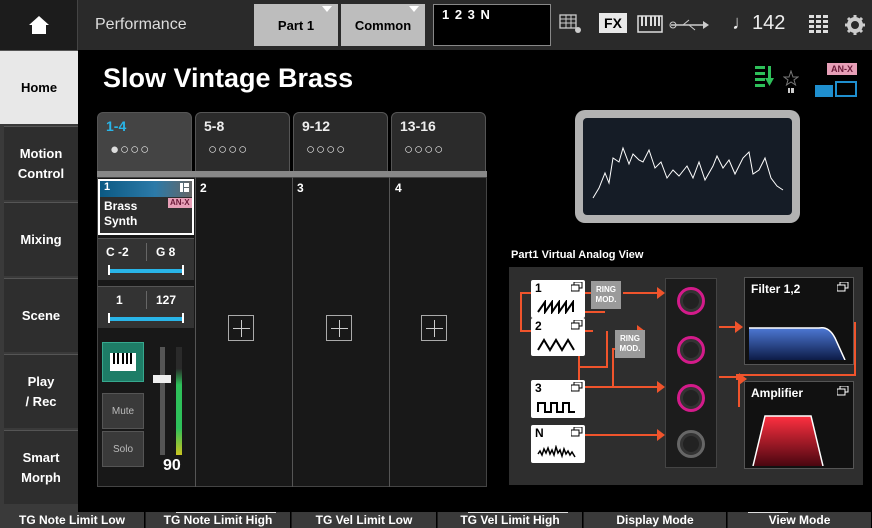  I want to click on tab-dots: ●○○○, so click(130, 149).